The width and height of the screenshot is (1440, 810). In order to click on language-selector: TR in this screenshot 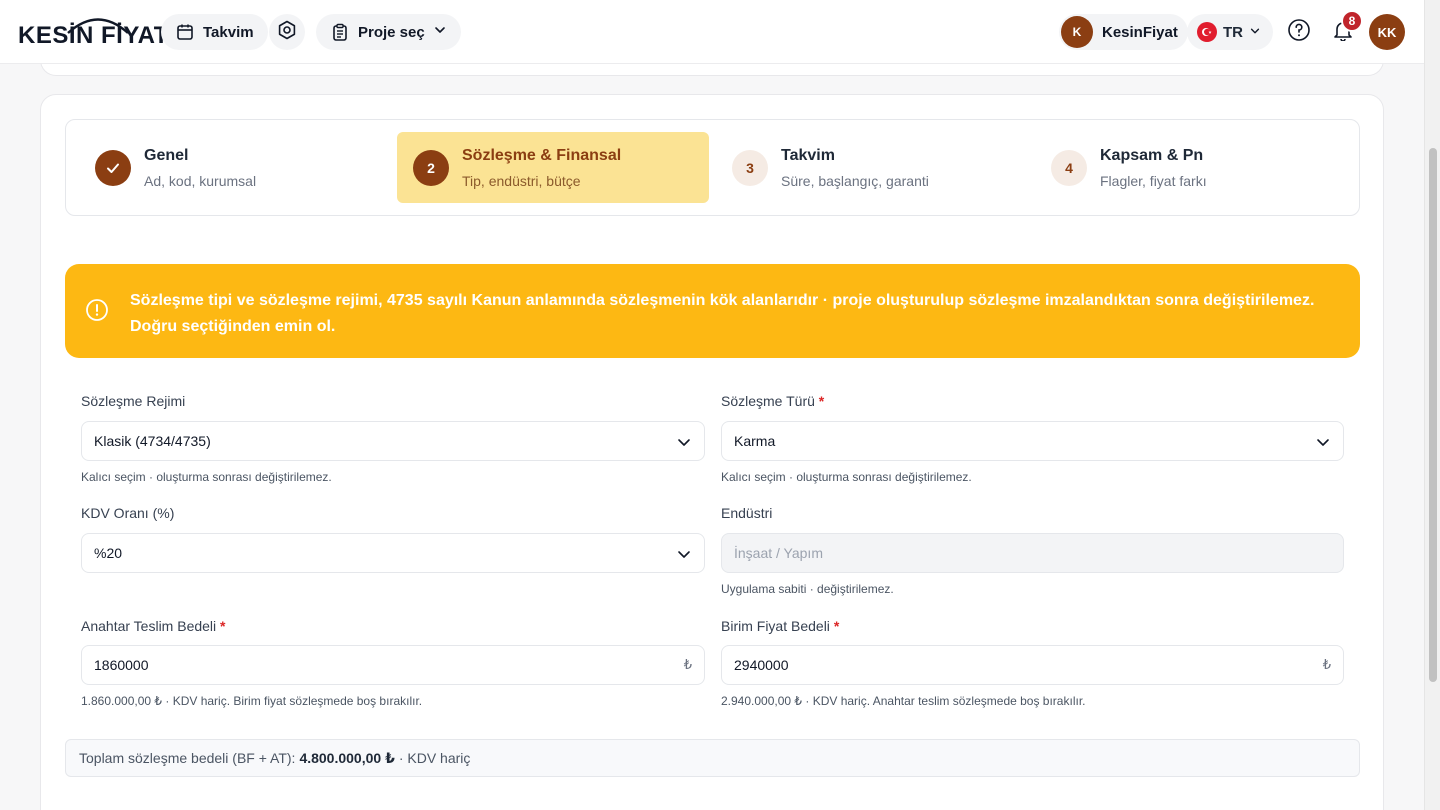, I will do `click(1230, 32)`.